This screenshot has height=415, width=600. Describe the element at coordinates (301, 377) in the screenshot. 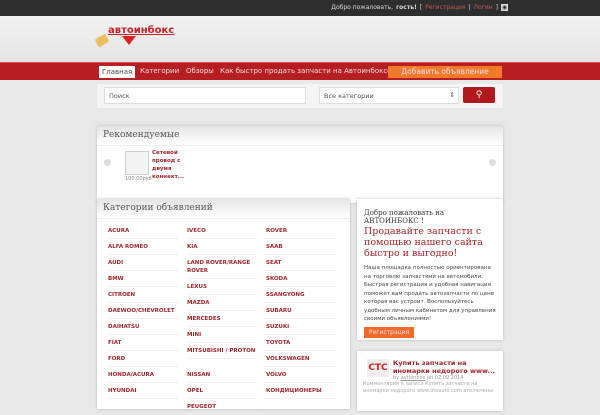

I see `category-link: VOLVO` at that location.